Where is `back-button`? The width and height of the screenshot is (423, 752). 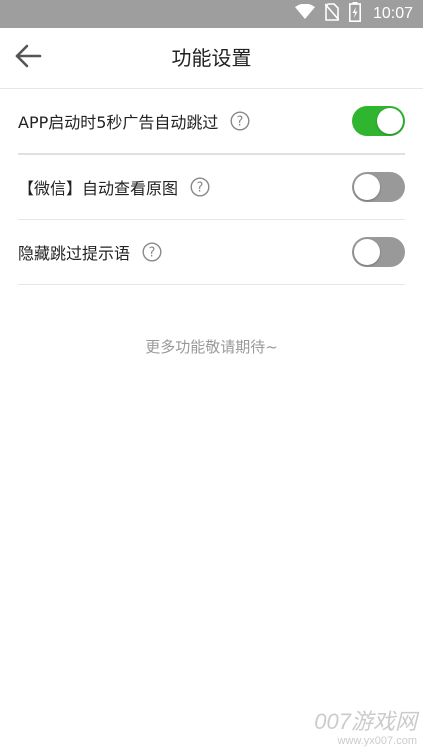
back-button is located at coordinates (28, 58).